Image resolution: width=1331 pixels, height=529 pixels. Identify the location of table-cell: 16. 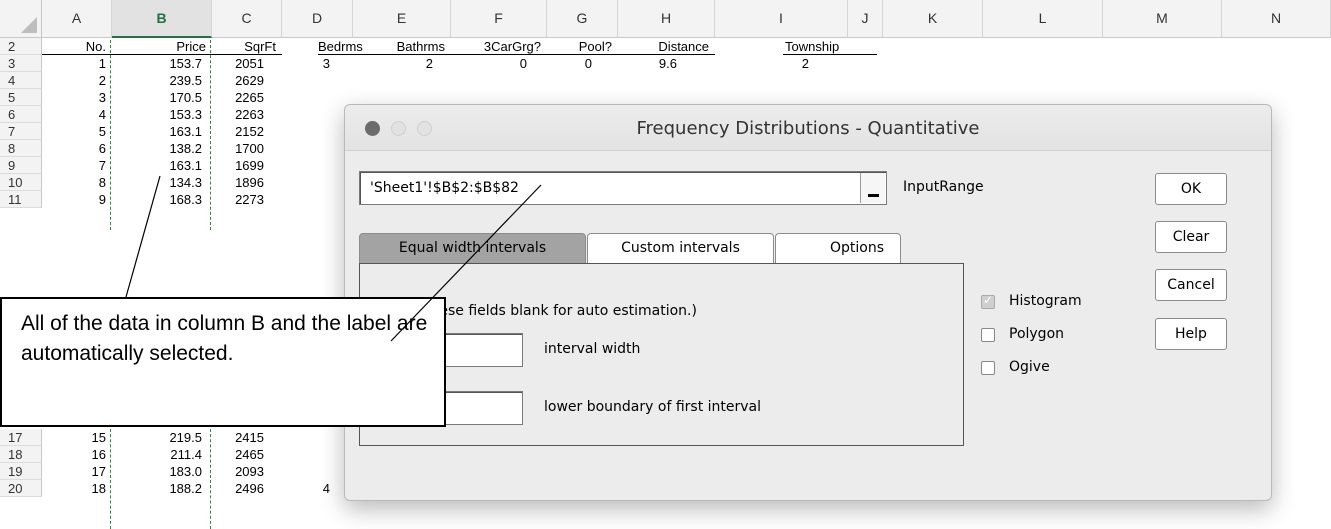
(66, 454).